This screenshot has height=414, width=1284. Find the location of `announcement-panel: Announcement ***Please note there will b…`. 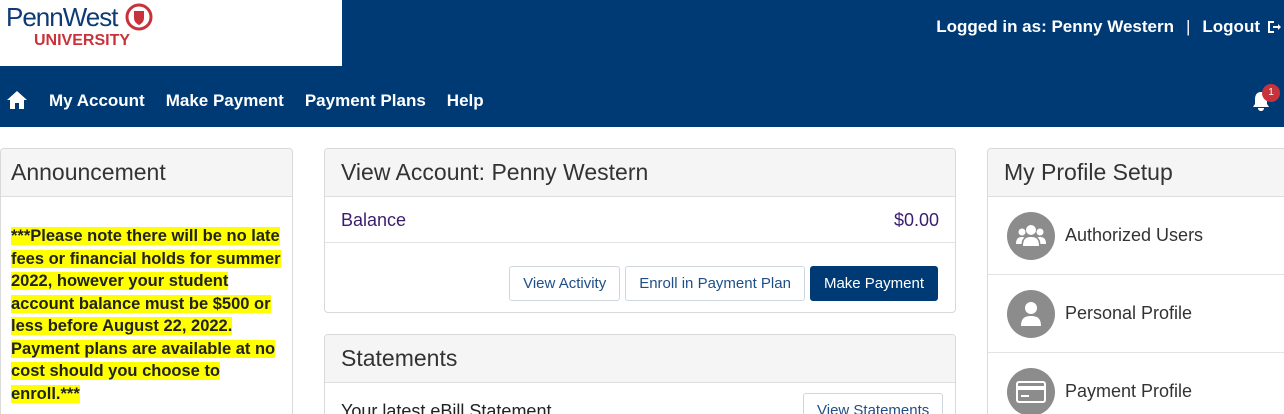

announcement-panel: Announcement ***Please note there will b… is located at coordinates (146, 281).